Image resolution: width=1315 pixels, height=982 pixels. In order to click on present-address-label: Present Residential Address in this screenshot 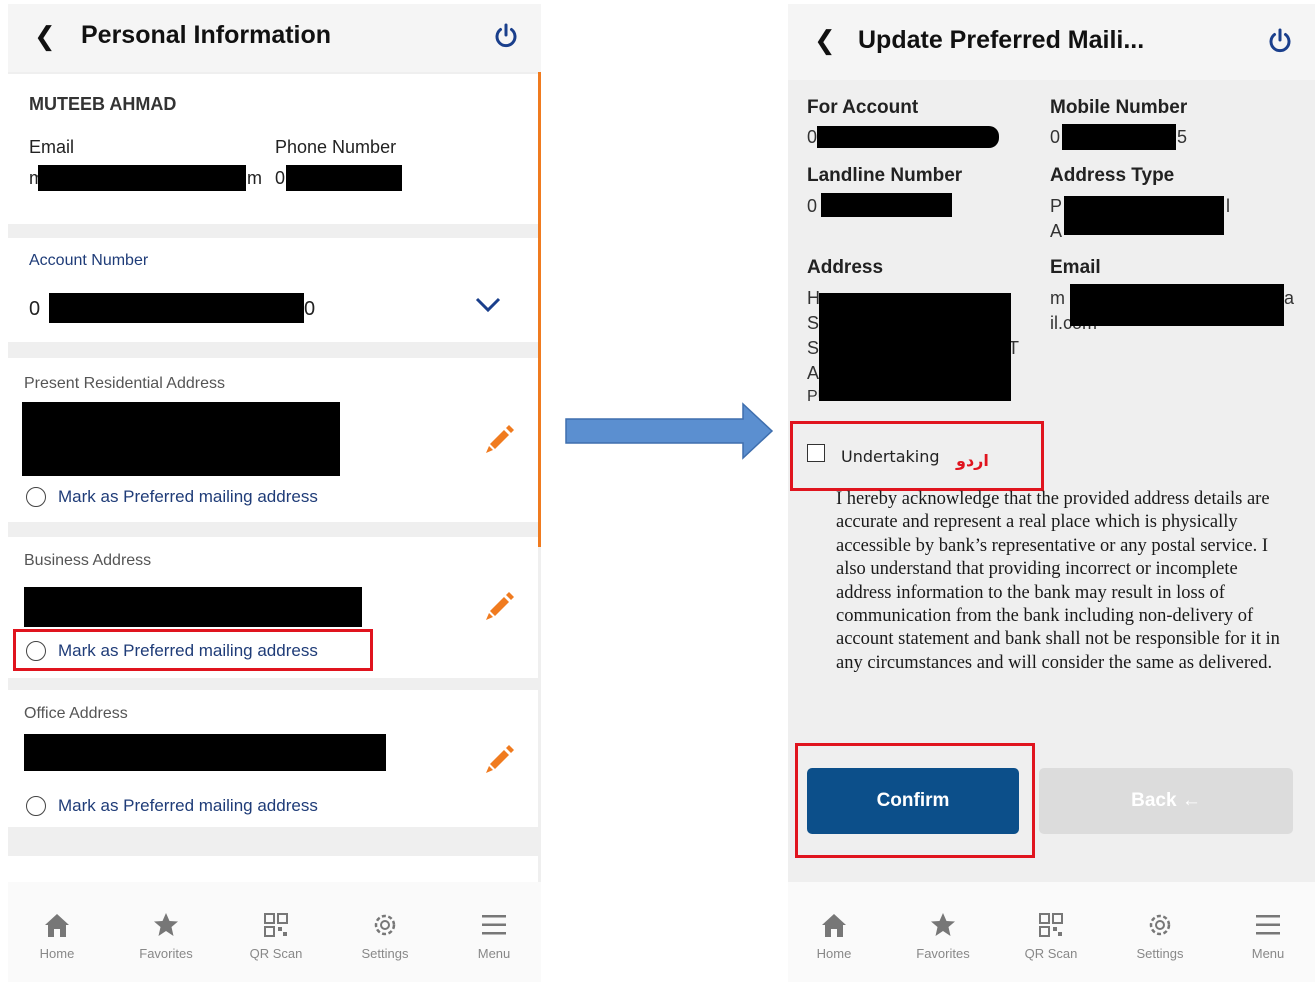, I will do `click(124, 383)`.